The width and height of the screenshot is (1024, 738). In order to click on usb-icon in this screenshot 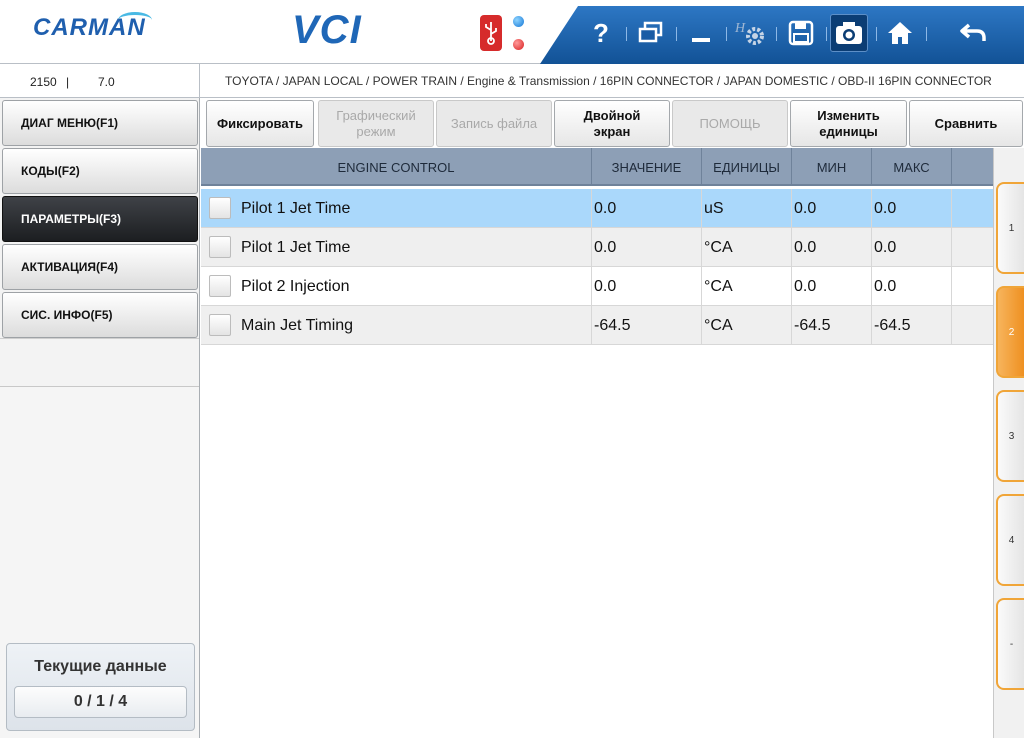, I will do `click(491, 33)`.